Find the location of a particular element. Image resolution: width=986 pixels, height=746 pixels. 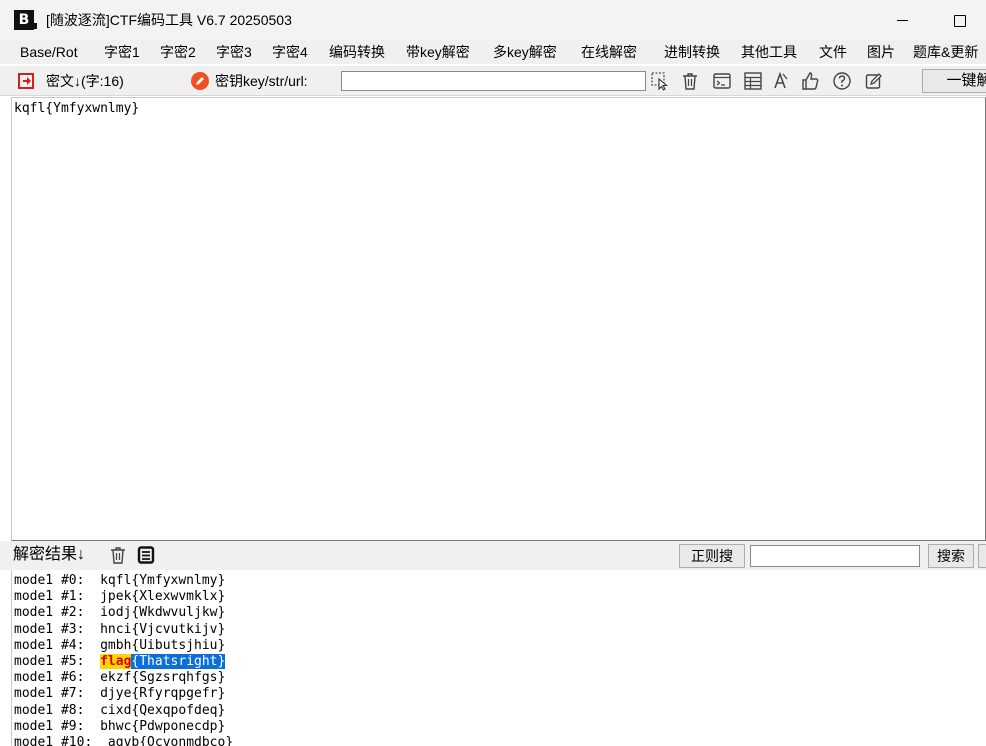

minimize-button is located at coordinates (903, 20).